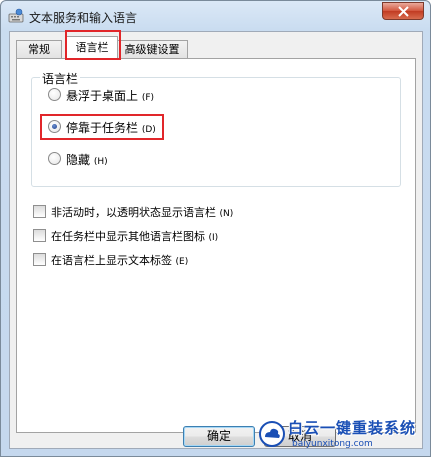 This screenshot has width=431, height=457. Describe the element at coordinates (16, 15) in the screenshot. I see `keyboard-app-icon` at that location.